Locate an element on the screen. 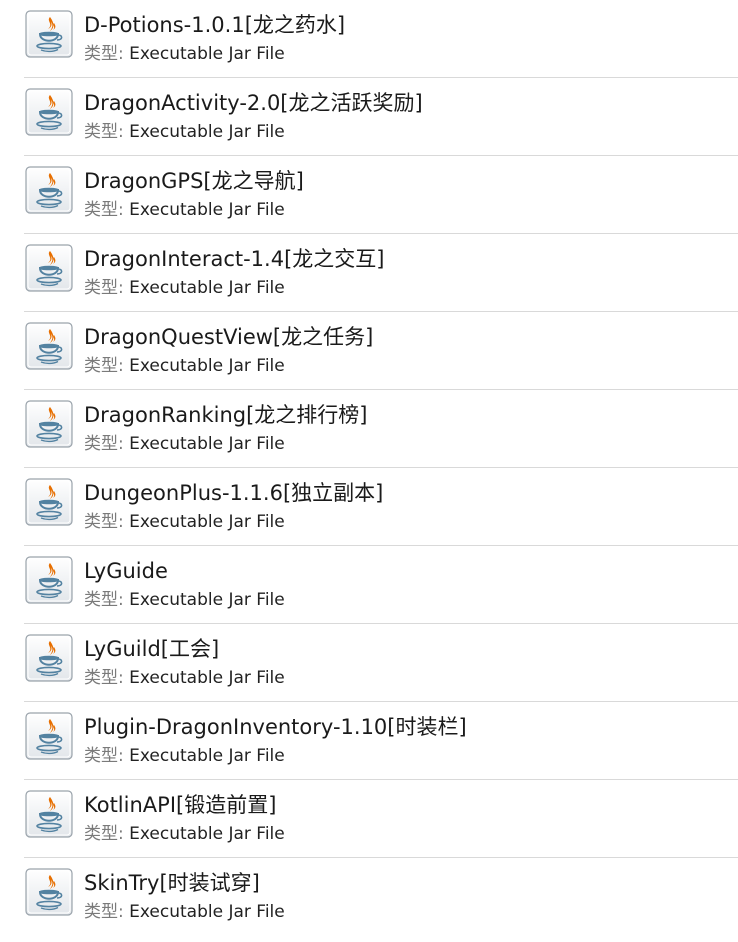 Image resolution: width=738 pixels, height=942 pixels. file-name: KotlinAPI[锻造前置] is located at coordinates (180, 805).